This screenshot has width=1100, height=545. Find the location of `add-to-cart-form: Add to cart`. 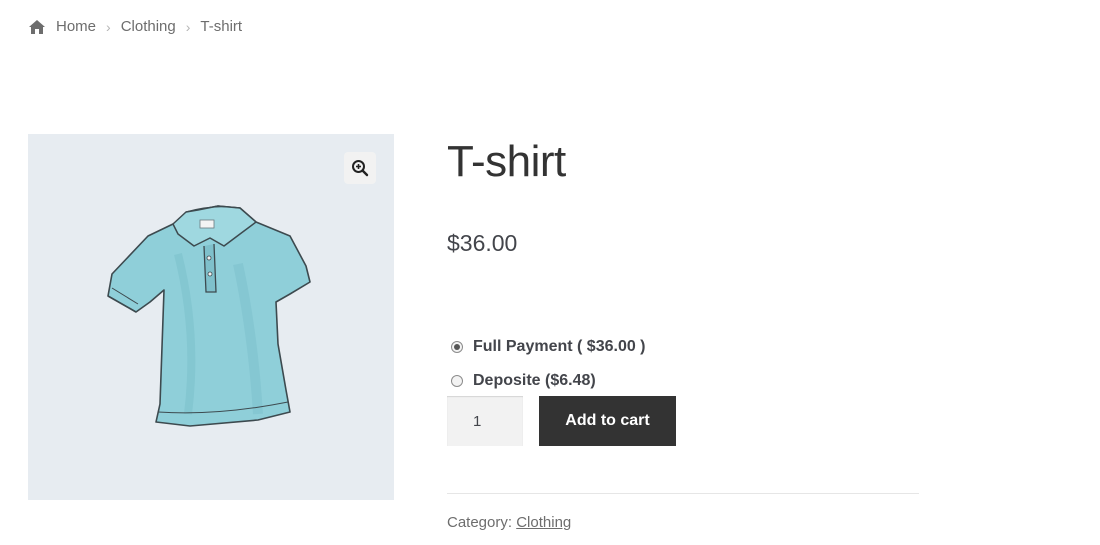

add-to-cart-form: Add to cart is located at coordinates (561, 421).